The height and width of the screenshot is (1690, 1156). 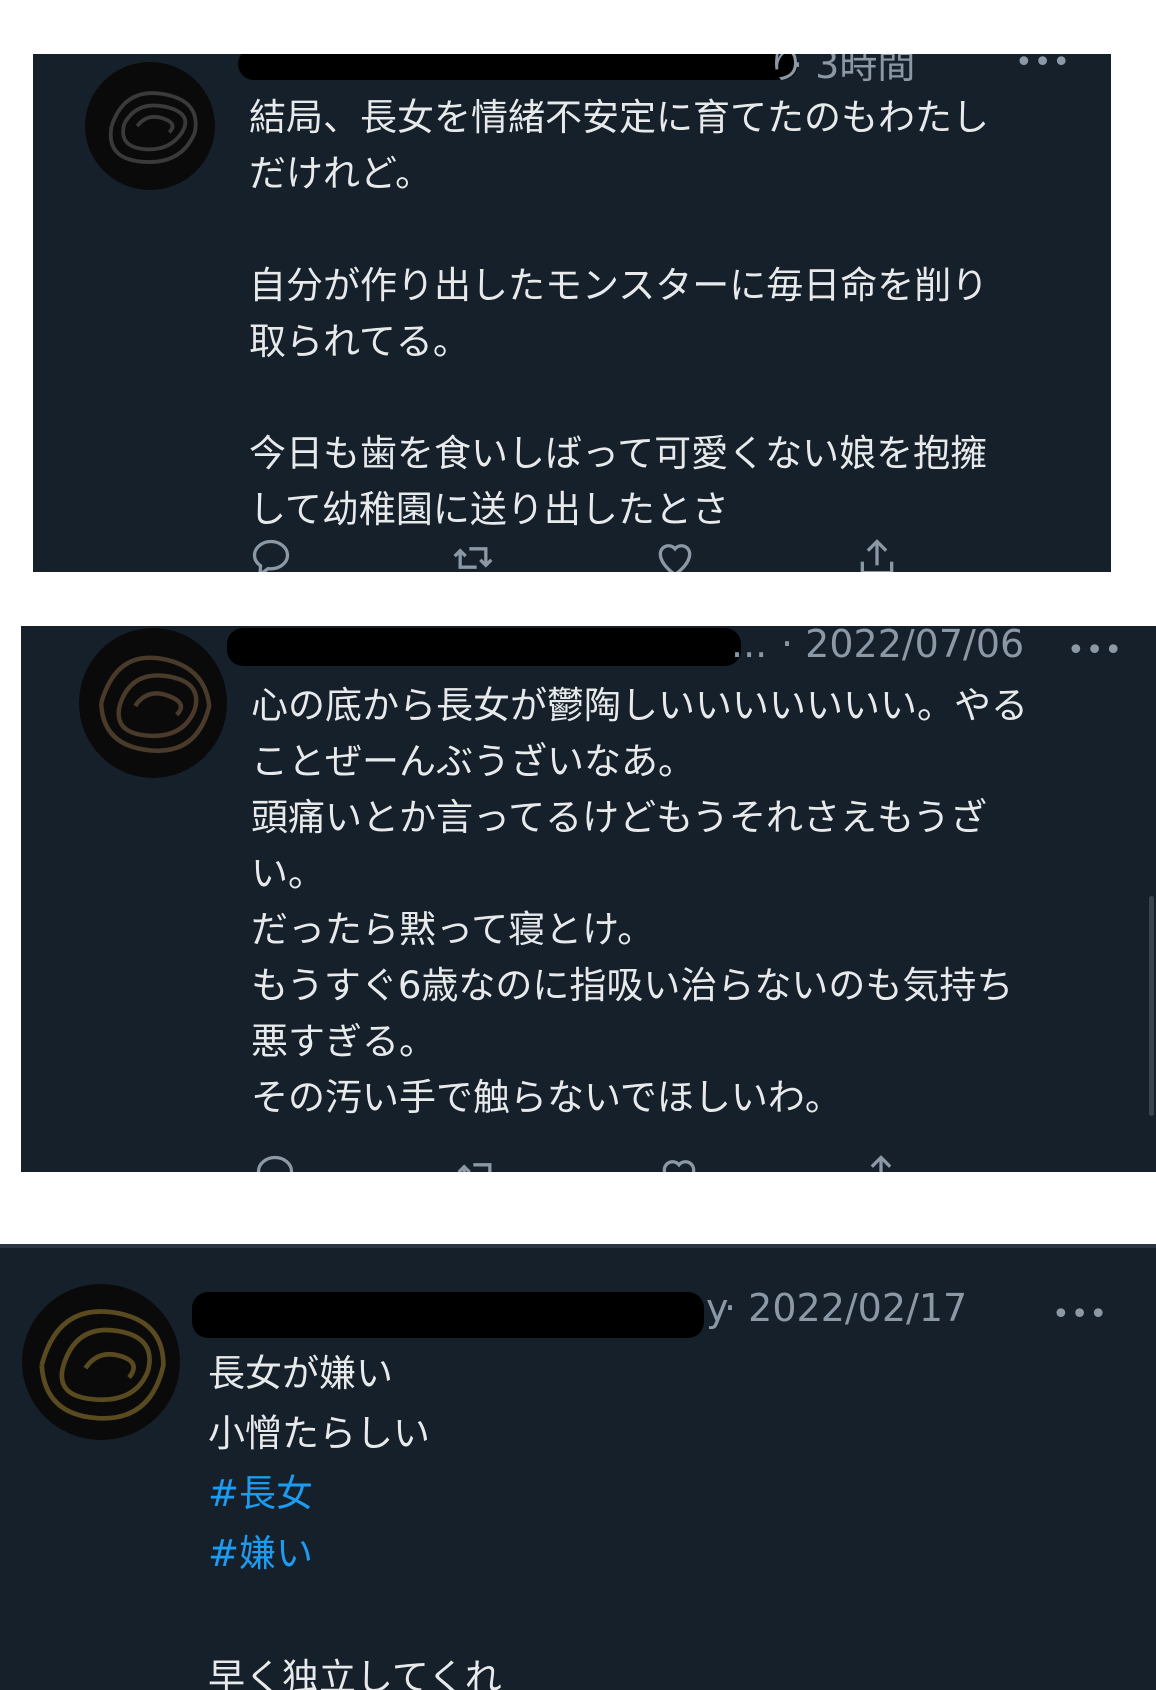 What do you see at coordinates (355, 1494) in the screenshot?
I see `hashtag-link: #長女` at bounding box center [355, 1494].